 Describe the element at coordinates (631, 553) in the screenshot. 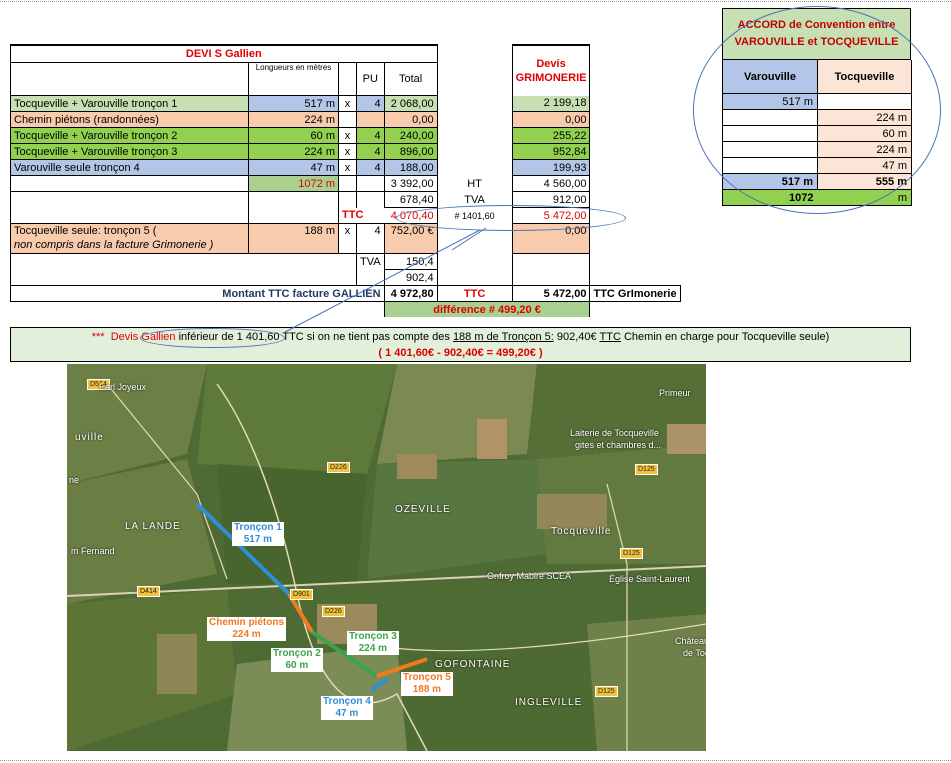

I see `road-label-d125-b: D125` at that location.